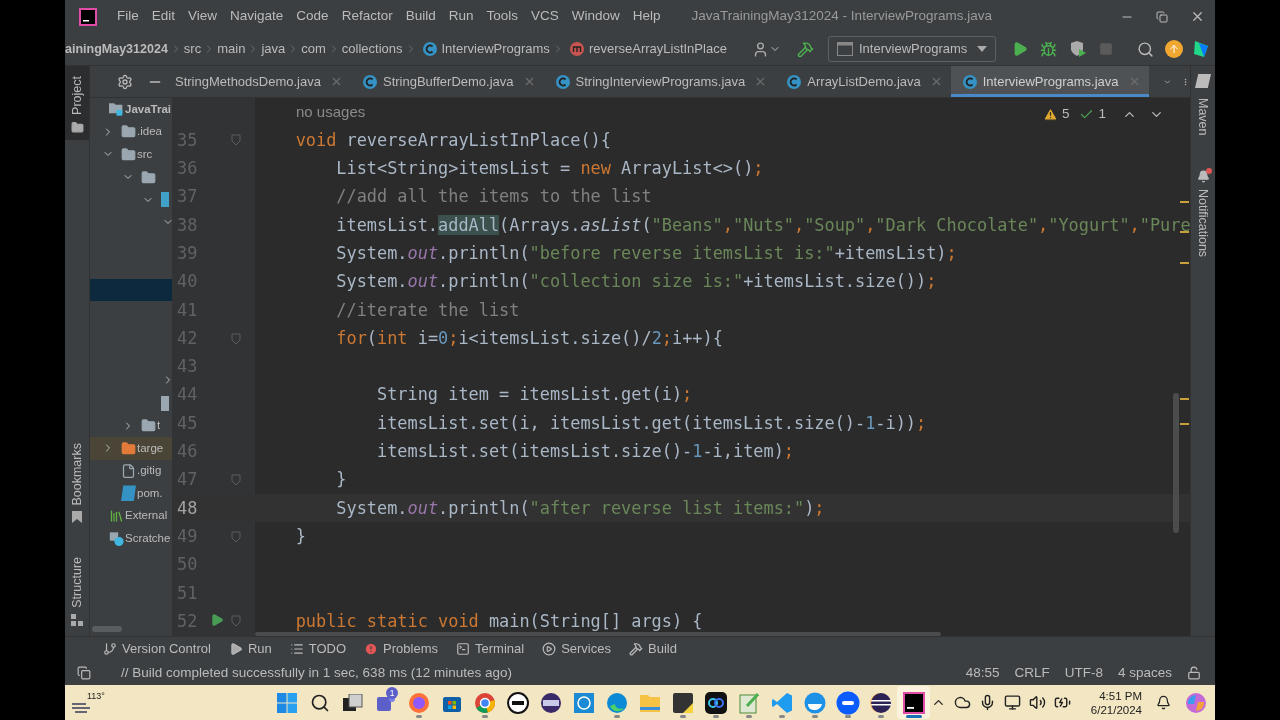 Image resolution: width=1280 pixels, height=720 pixels. Describe the element at coordinates (192, 49) in the screenshot. I see `breadcrumb: src` at that location.